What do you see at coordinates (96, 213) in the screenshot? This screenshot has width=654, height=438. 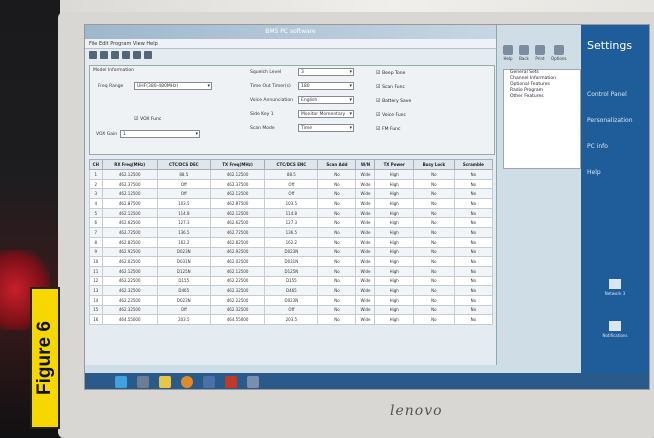 I see `table-cell: 5` at bounding box center [96, 213].